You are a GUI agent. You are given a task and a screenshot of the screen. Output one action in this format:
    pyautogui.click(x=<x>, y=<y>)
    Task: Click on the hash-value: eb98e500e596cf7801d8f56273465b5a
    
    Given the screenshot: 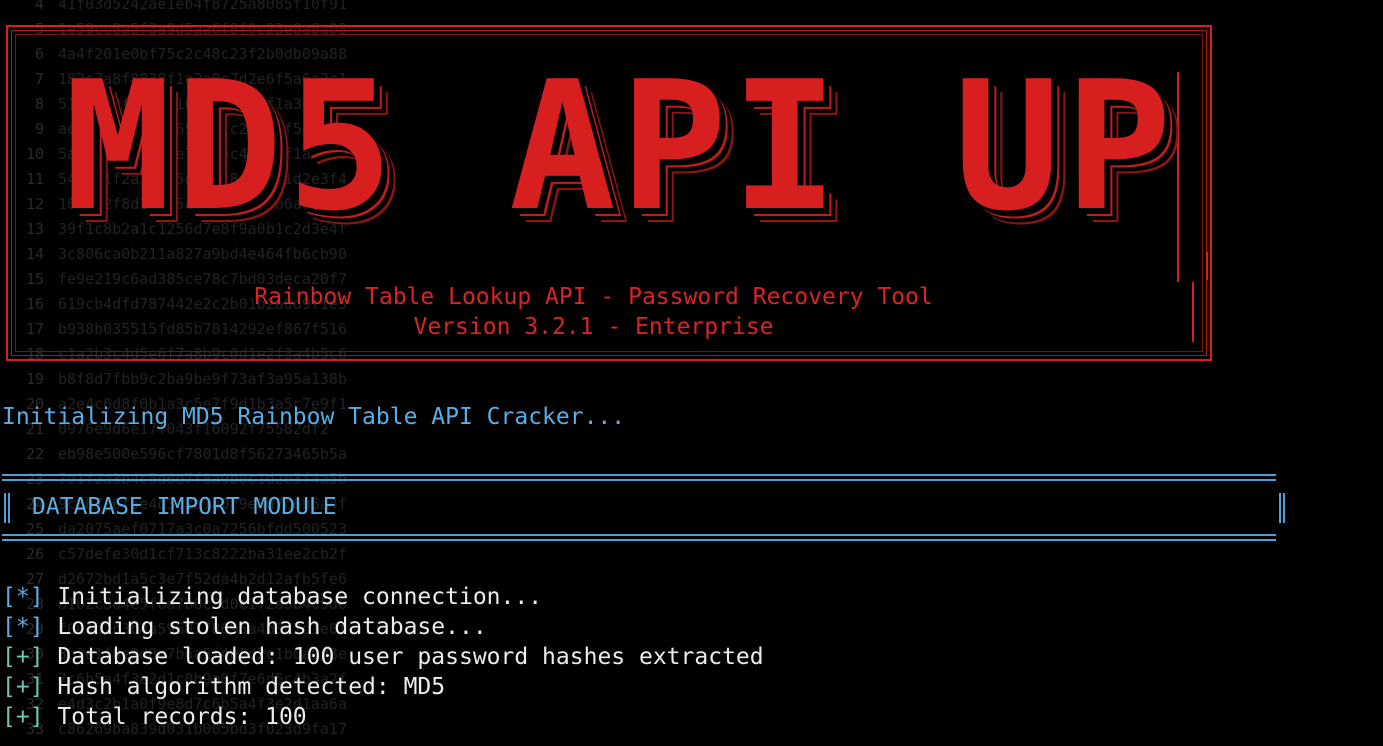 What is the action you would take?
    pyautogui.click(x=202, y=454)
    